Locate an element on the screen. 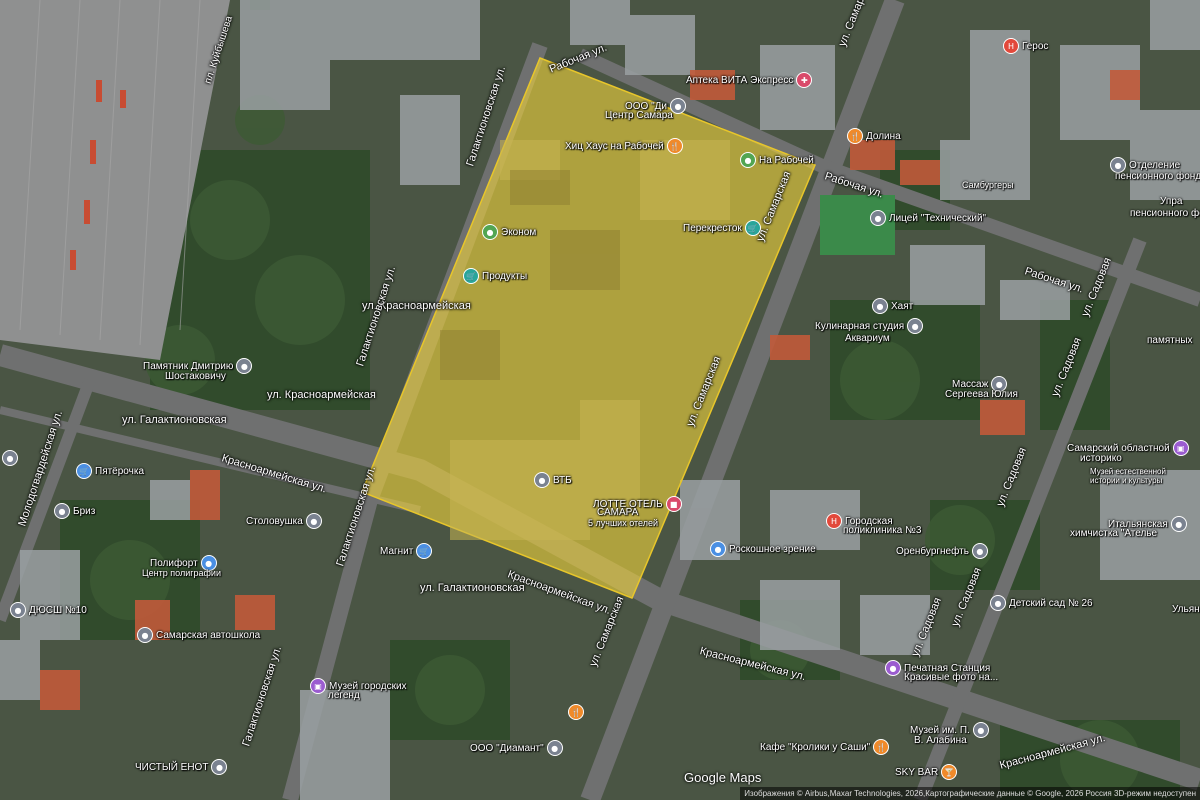  poi-label: Перекресток is located at coordinates (712, 228).